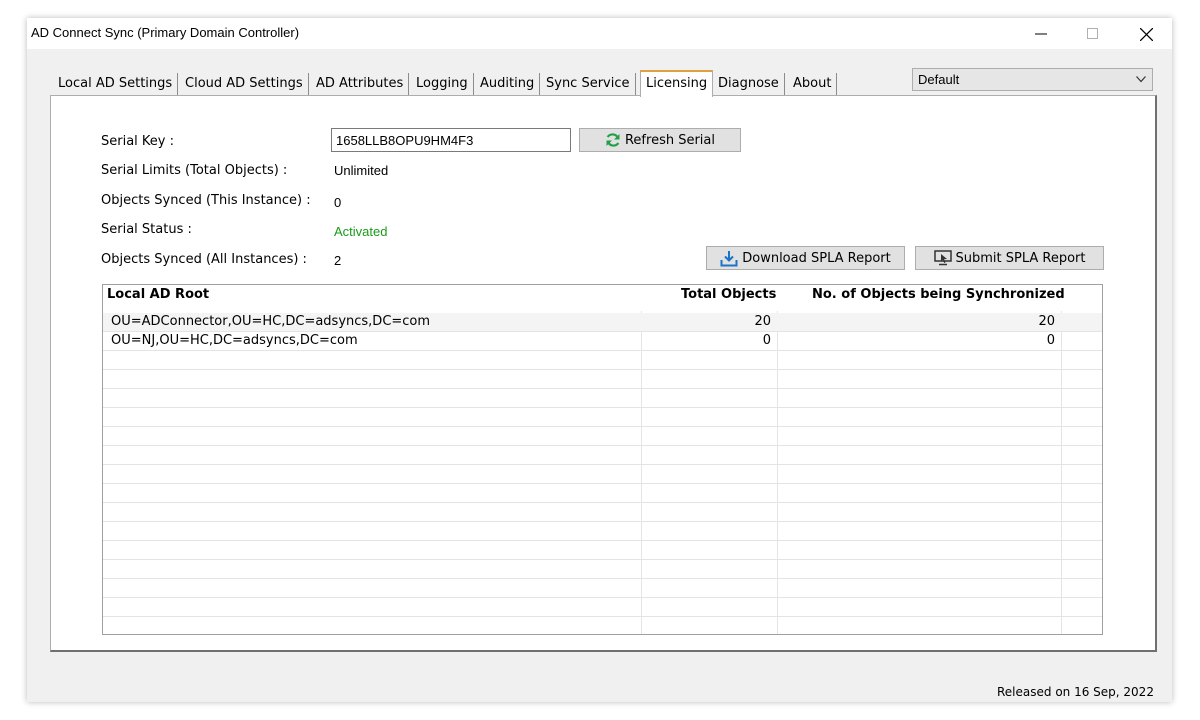 The width and height of the screenshot is (1200, 720). Describe the element at coordinates (766, 340) in the screenshot. I see `cell-total-objects: 0` at that location.